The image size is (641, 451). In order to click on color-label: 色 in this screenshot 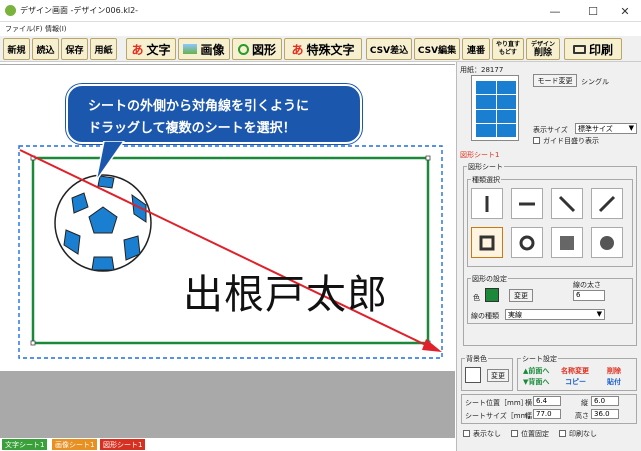, I will do `click(476, 298)`.